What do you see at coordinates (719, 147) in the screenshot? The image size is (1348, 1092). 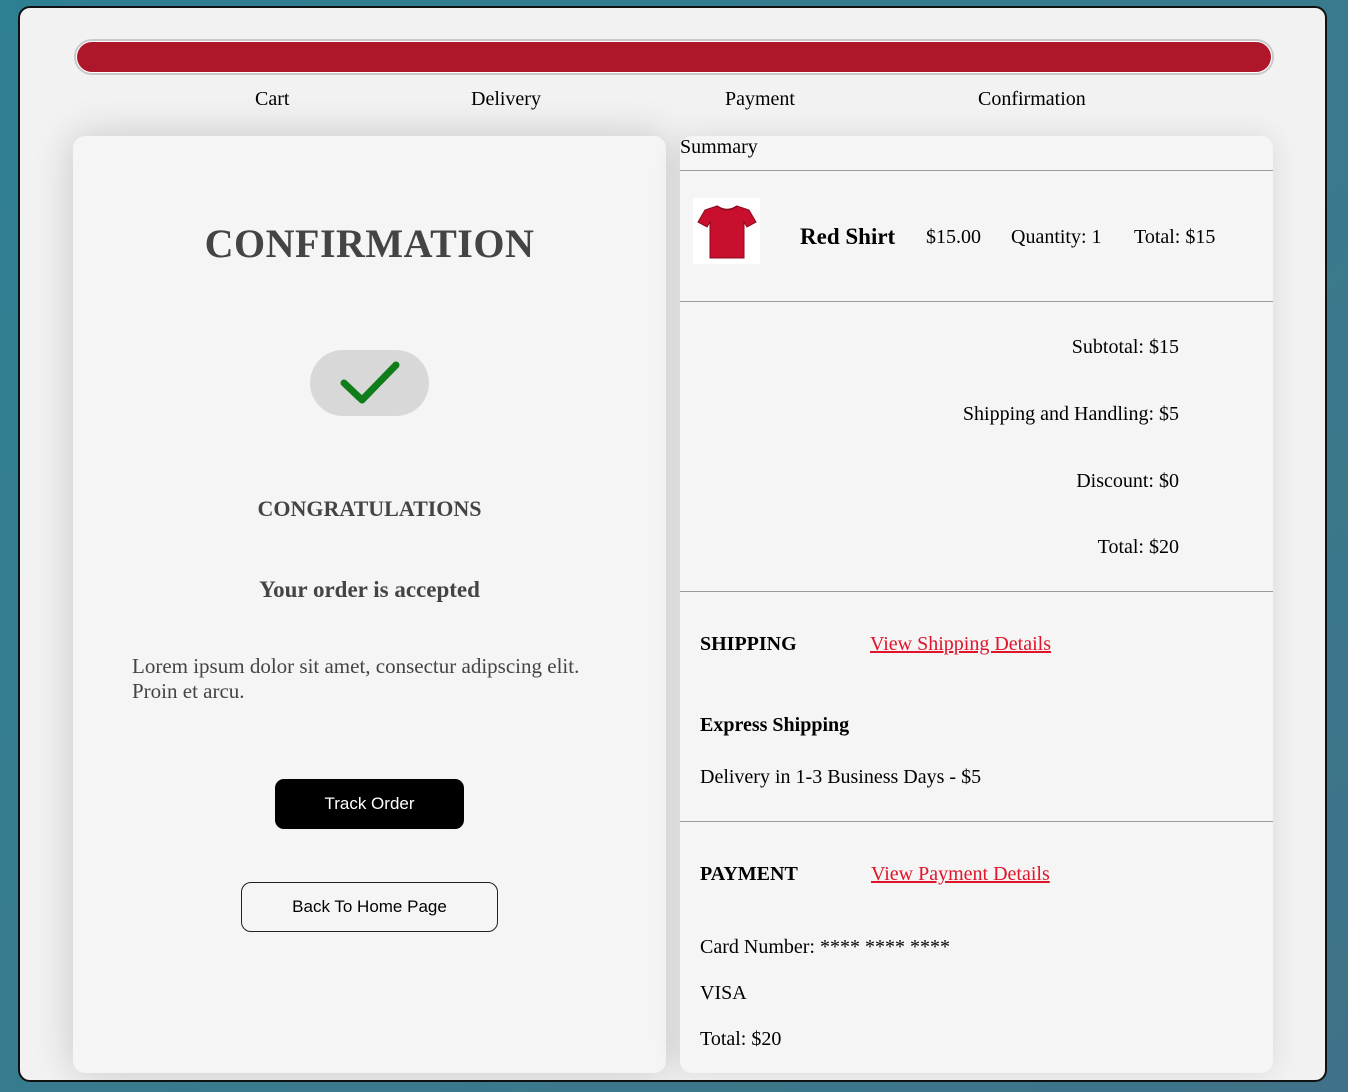 I see `summary-label: Summary` at bounding box center [719, 147].